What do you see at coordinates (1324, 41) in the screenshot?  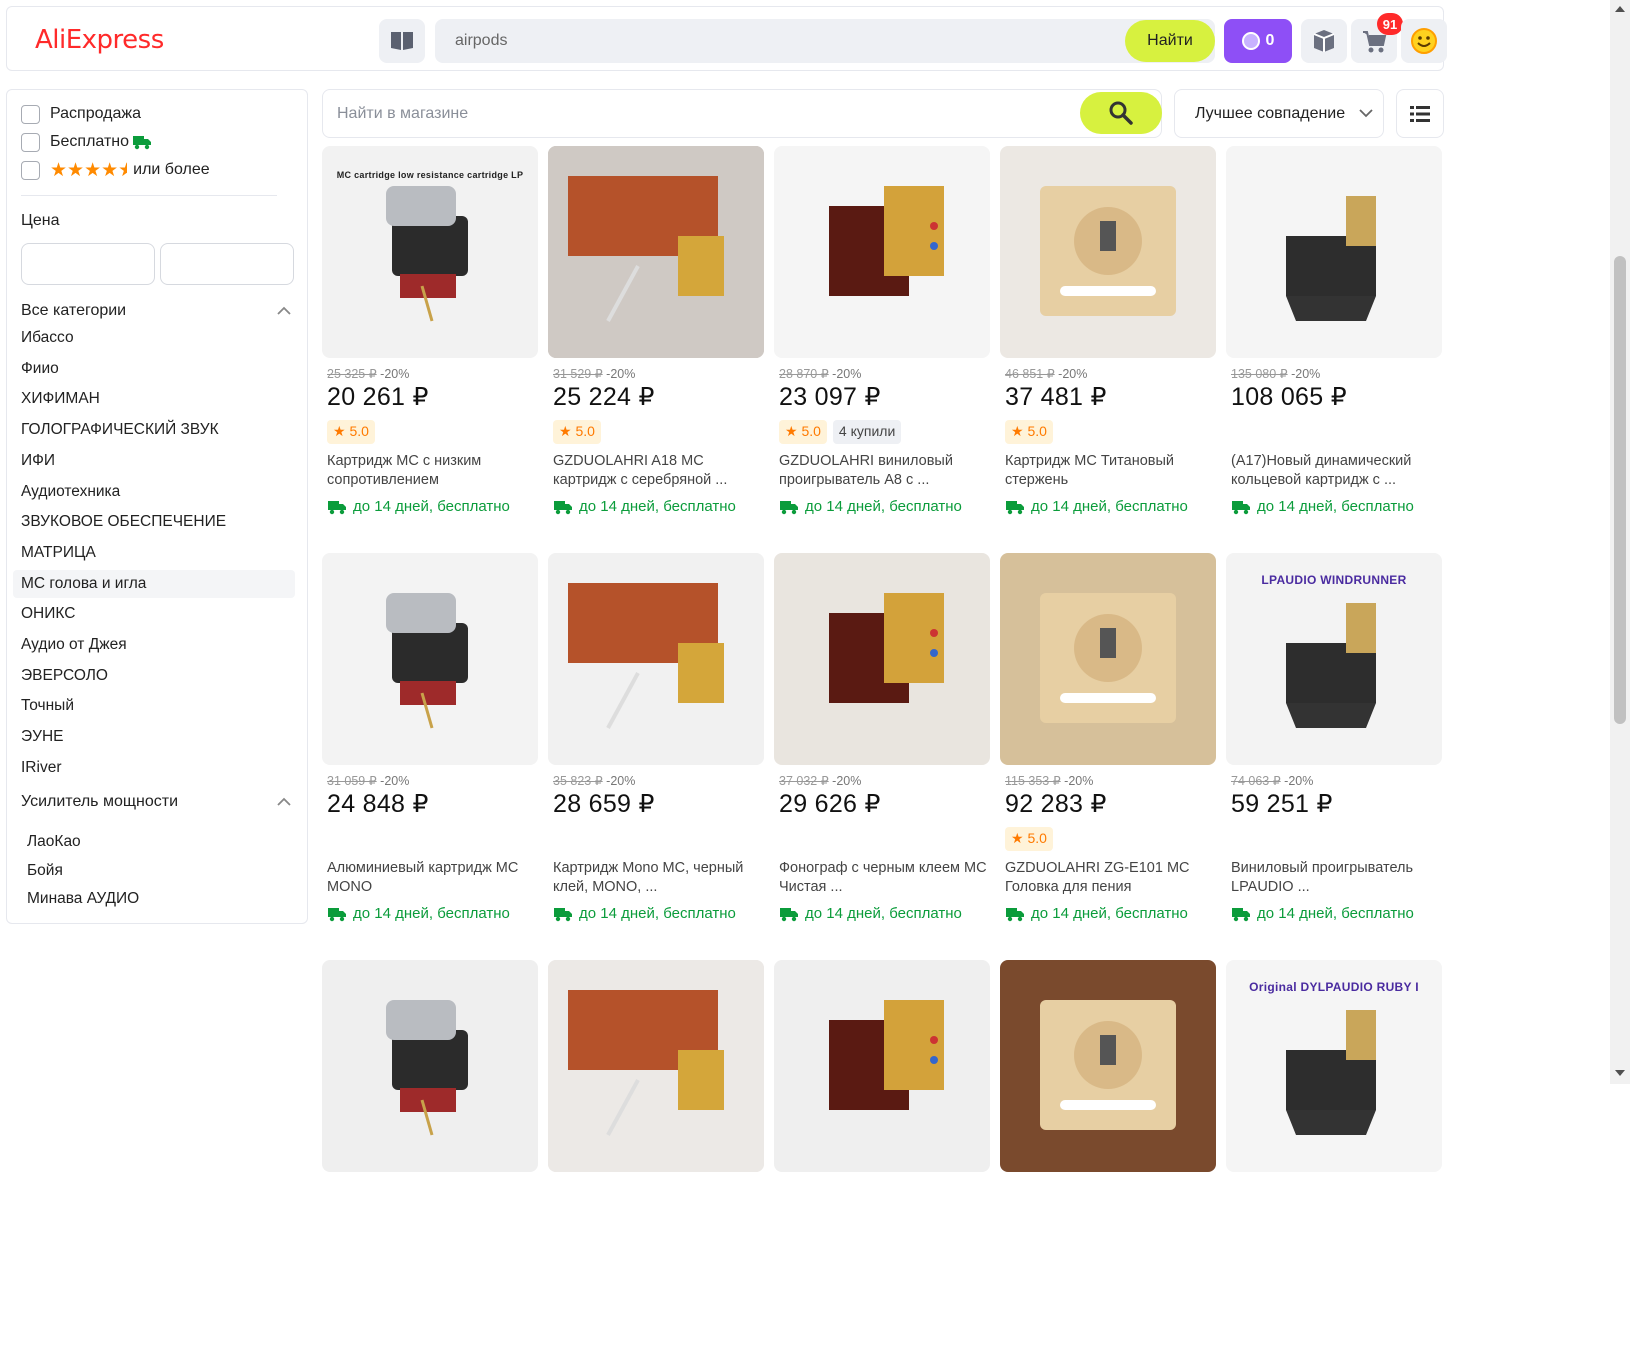 I see `orders-button` at bounding box center [1324, 41].